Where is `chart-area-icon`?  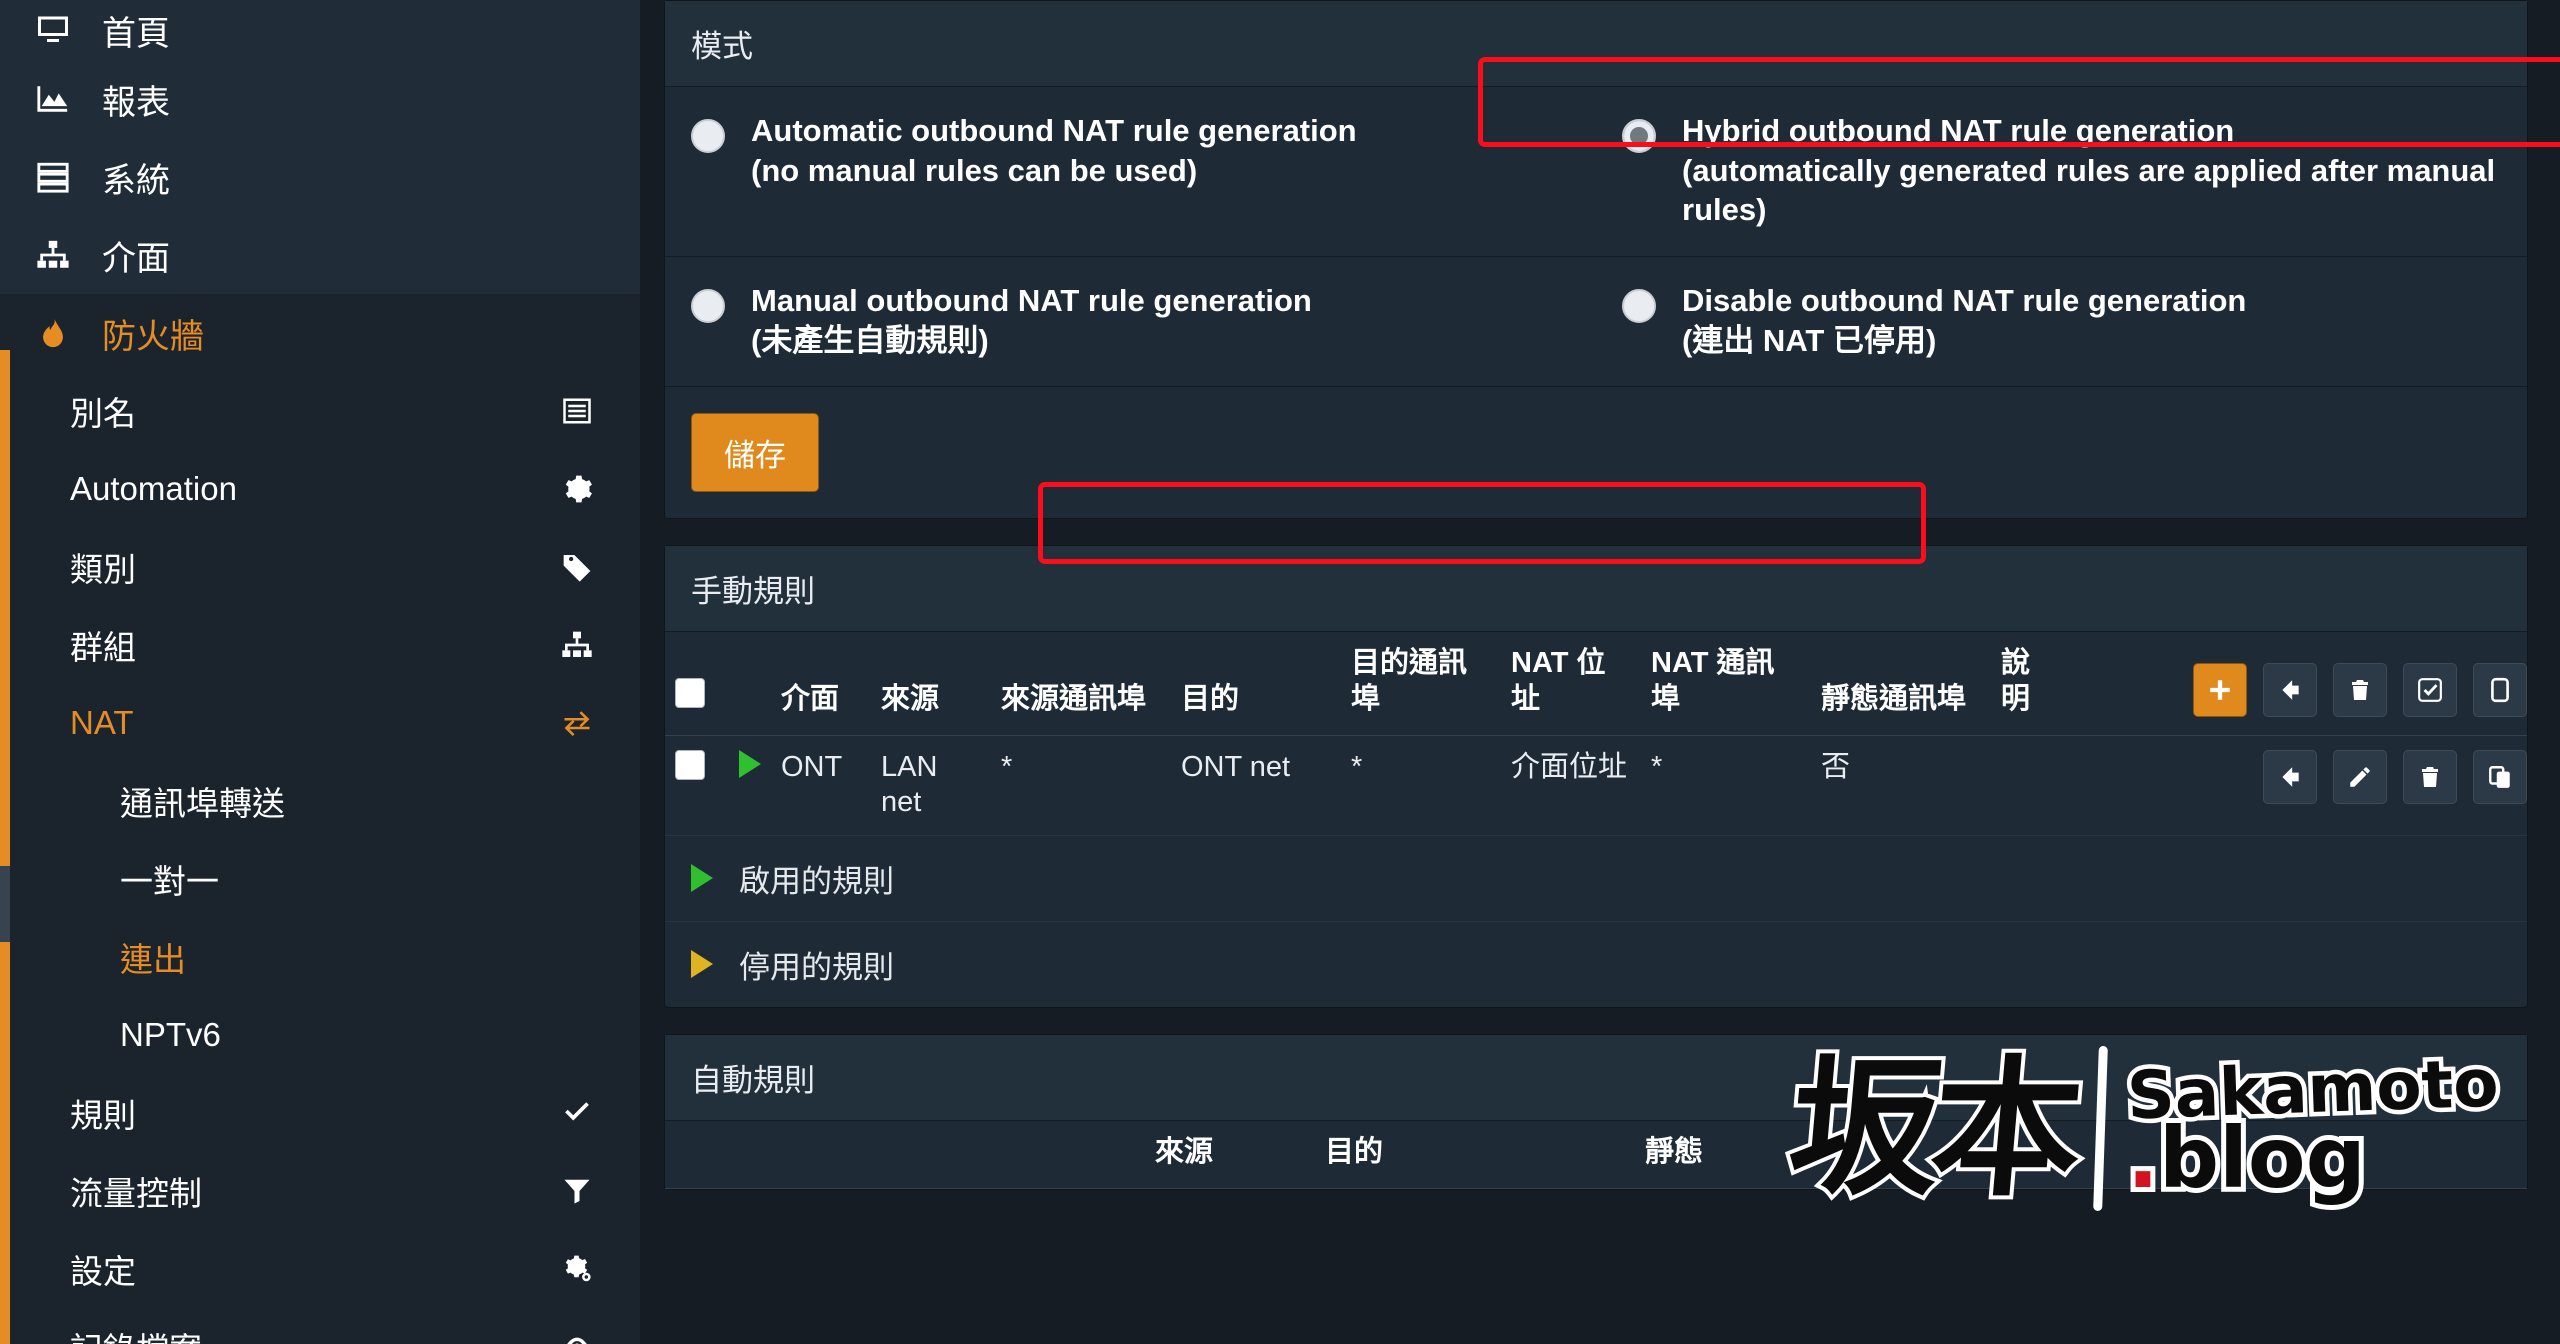
chart-area-icon is located at coordinates (53, 99).